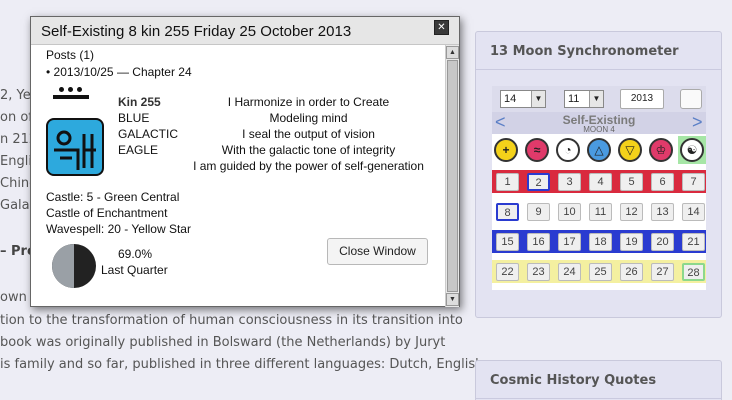 Image resolution: width=732 pixels, height=400 pixels. What do you see at coordinates (308, 150) in the screenshot?
I see `affirmation-line: With the galactic tone of integrity` at bounding box center [308, 150].